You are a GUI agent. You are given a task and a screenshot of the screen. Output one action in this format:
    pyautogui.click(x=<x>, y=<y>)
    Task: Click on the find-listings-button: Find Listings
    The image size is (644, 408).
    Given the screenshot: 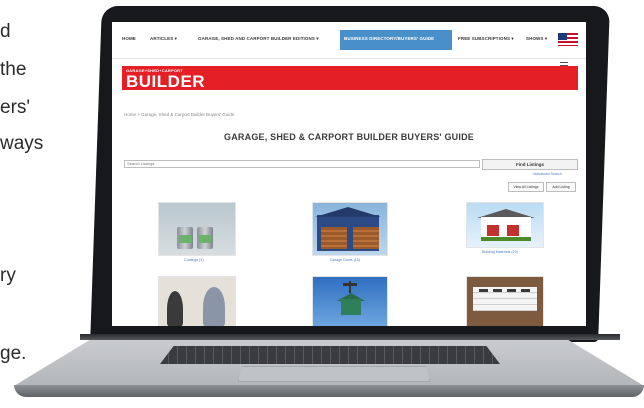 What is the action you would take?
    pyautogui.click(x=530, y=164)
    